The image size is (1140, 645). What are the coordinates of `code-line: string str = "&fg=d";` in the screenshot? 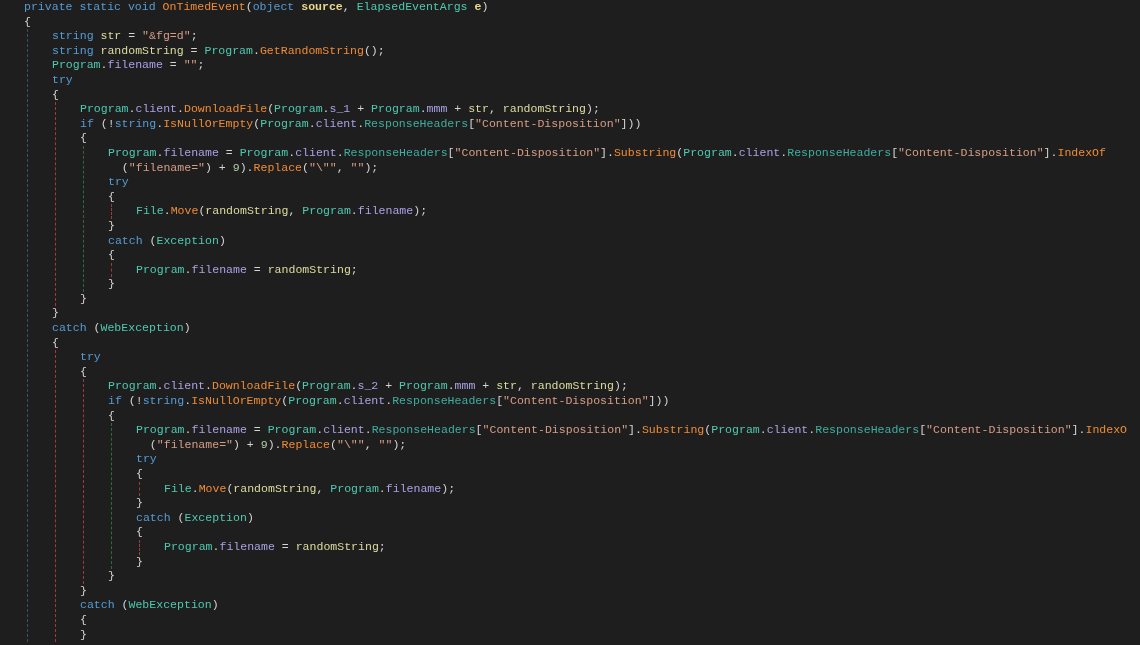 It's located at (125, 36).